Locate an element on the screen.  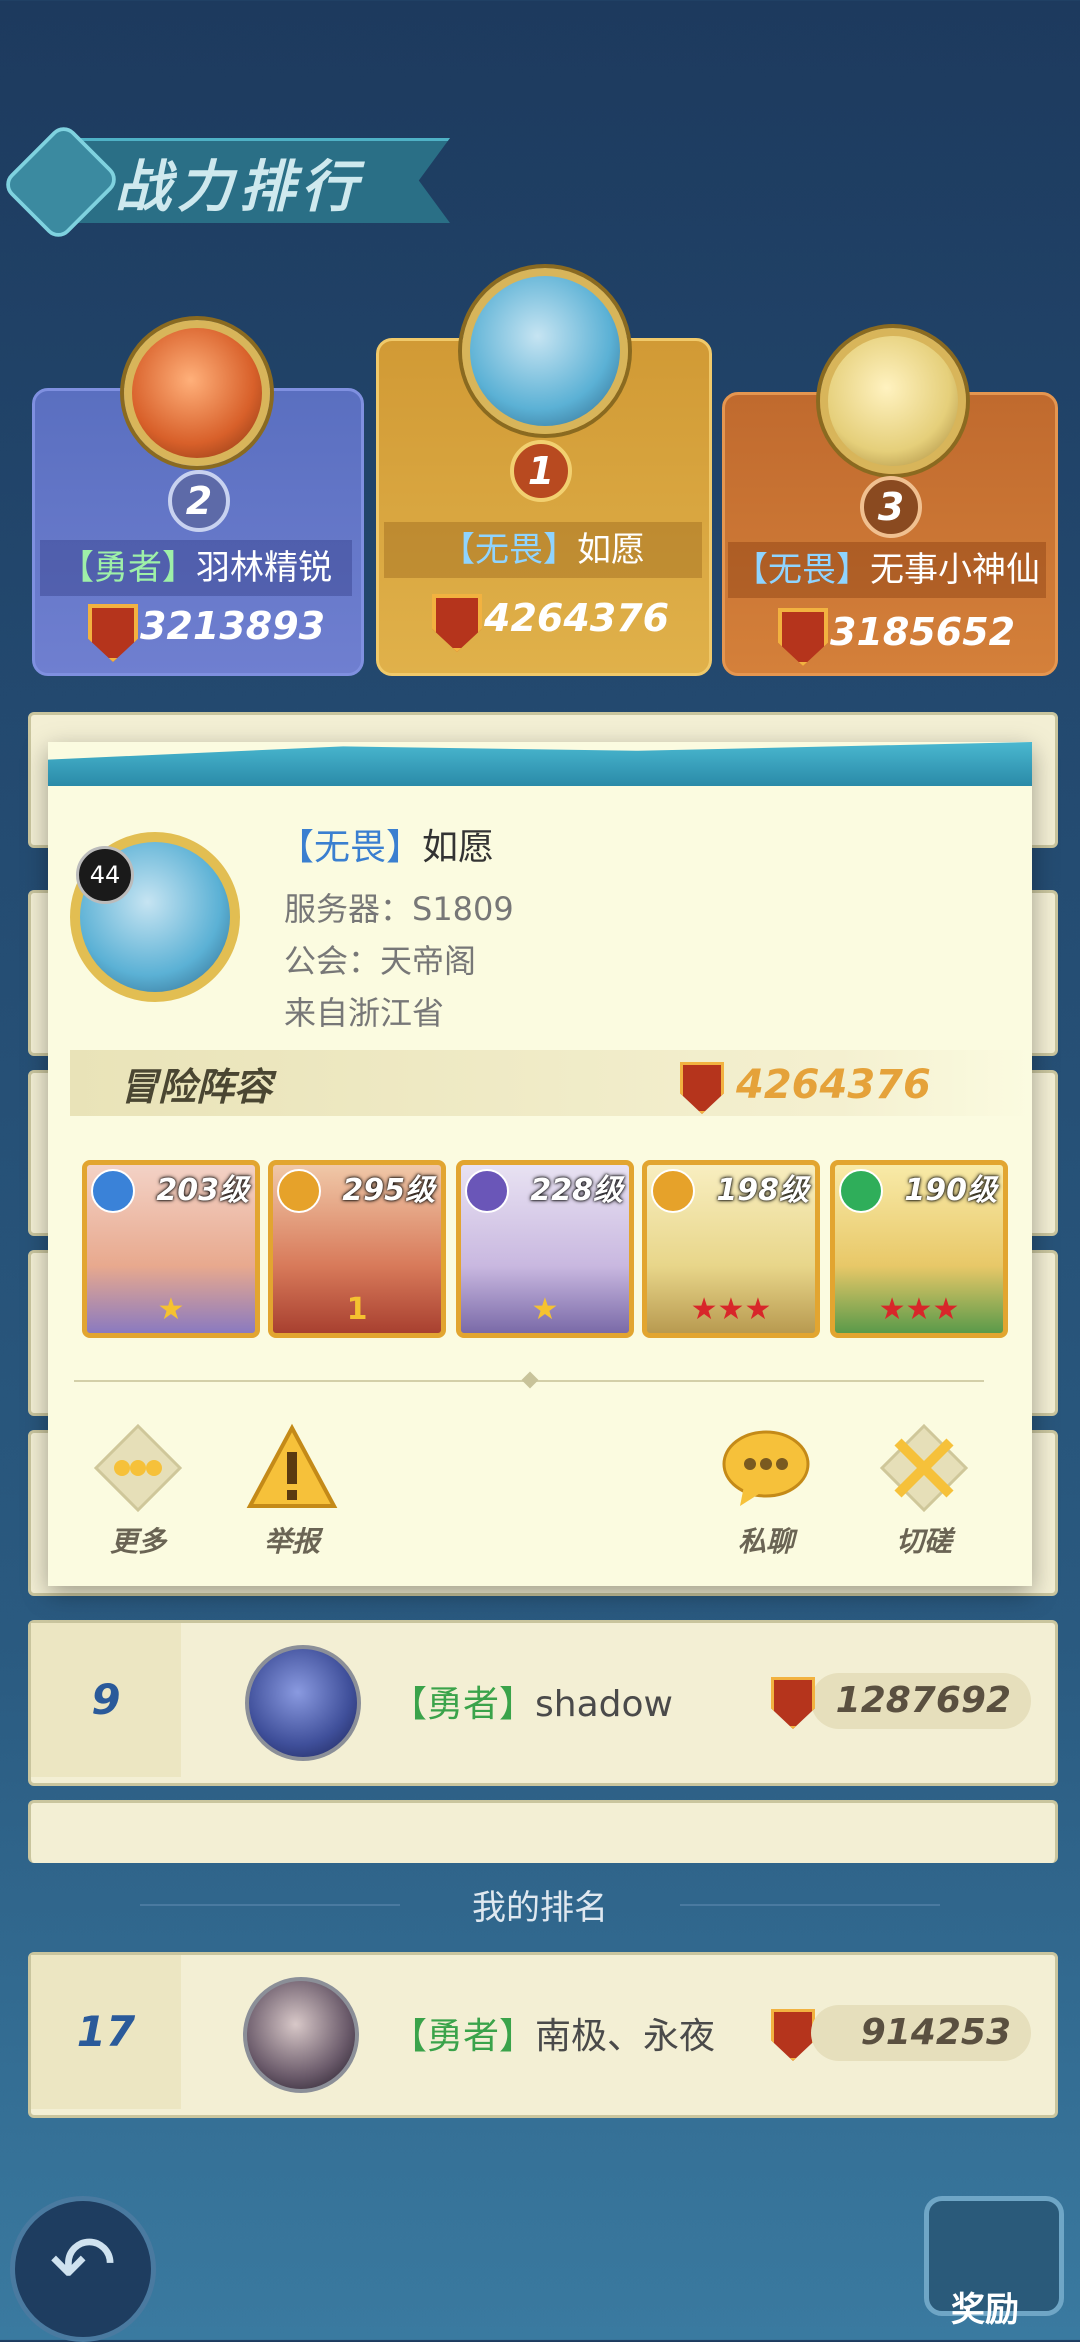
rank-badge: 1 is located at coordinates (541, 471).